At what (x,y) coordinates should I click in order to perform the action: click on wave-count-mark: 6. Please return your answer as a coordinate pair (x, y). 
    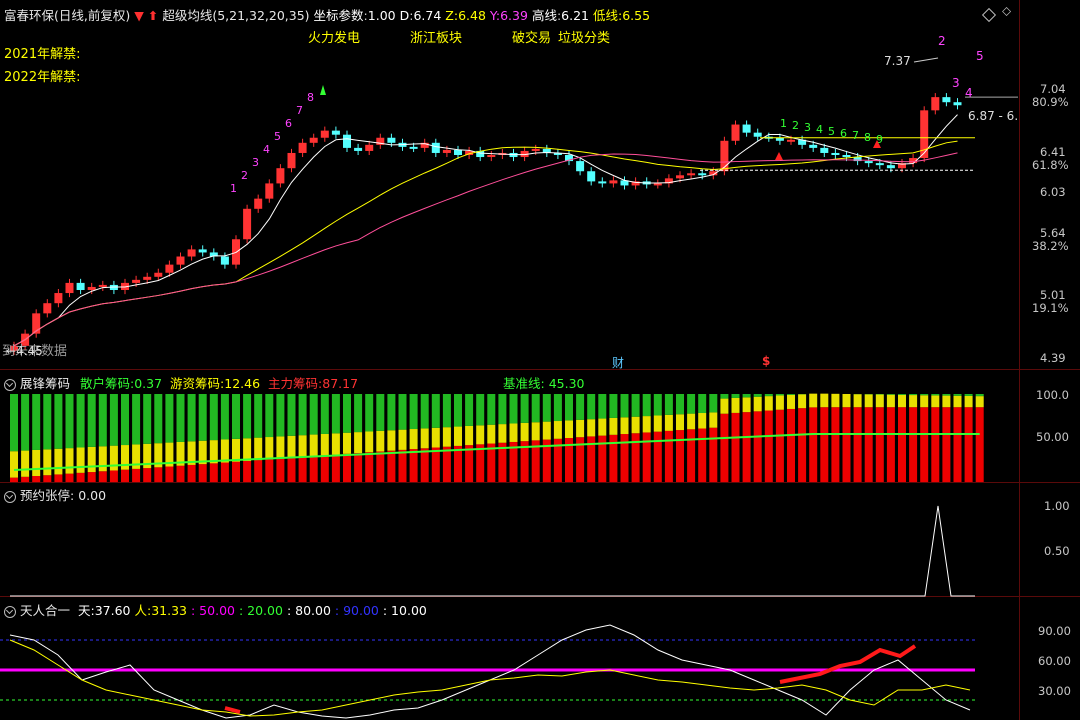
    Looking at the image, I should click on (288, 123).